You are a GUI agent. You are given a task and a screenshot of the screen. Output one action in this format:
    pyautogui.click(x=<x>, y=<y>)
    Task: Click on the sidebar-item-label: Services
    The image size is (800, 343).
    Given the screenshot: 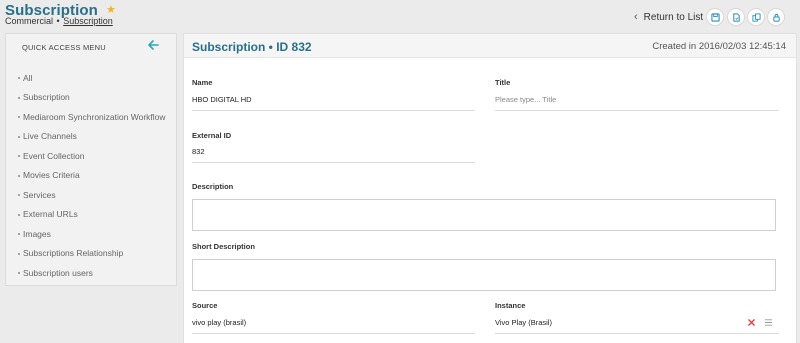 What is the action you would take?
    pyautogui.click(x=39, y=194)
    